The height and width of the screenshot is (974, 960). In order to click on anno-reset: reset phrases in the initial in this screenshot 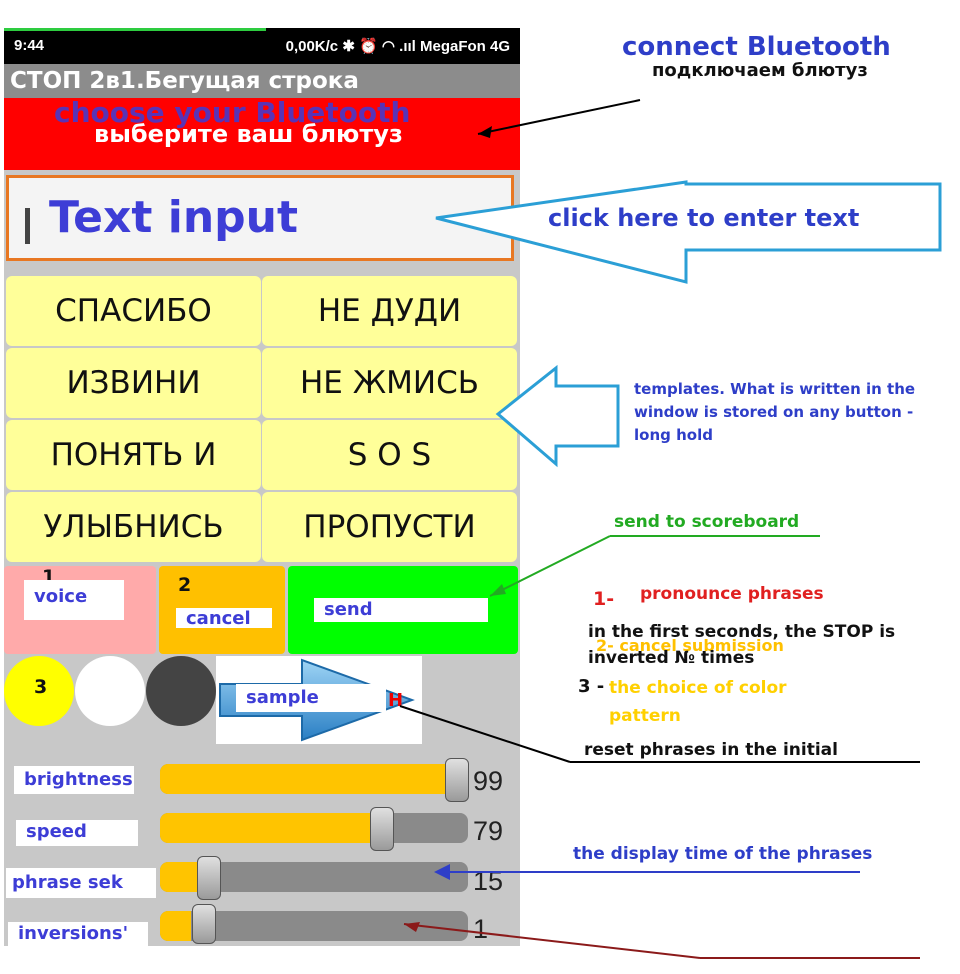, I will do `click(711, 750)`.